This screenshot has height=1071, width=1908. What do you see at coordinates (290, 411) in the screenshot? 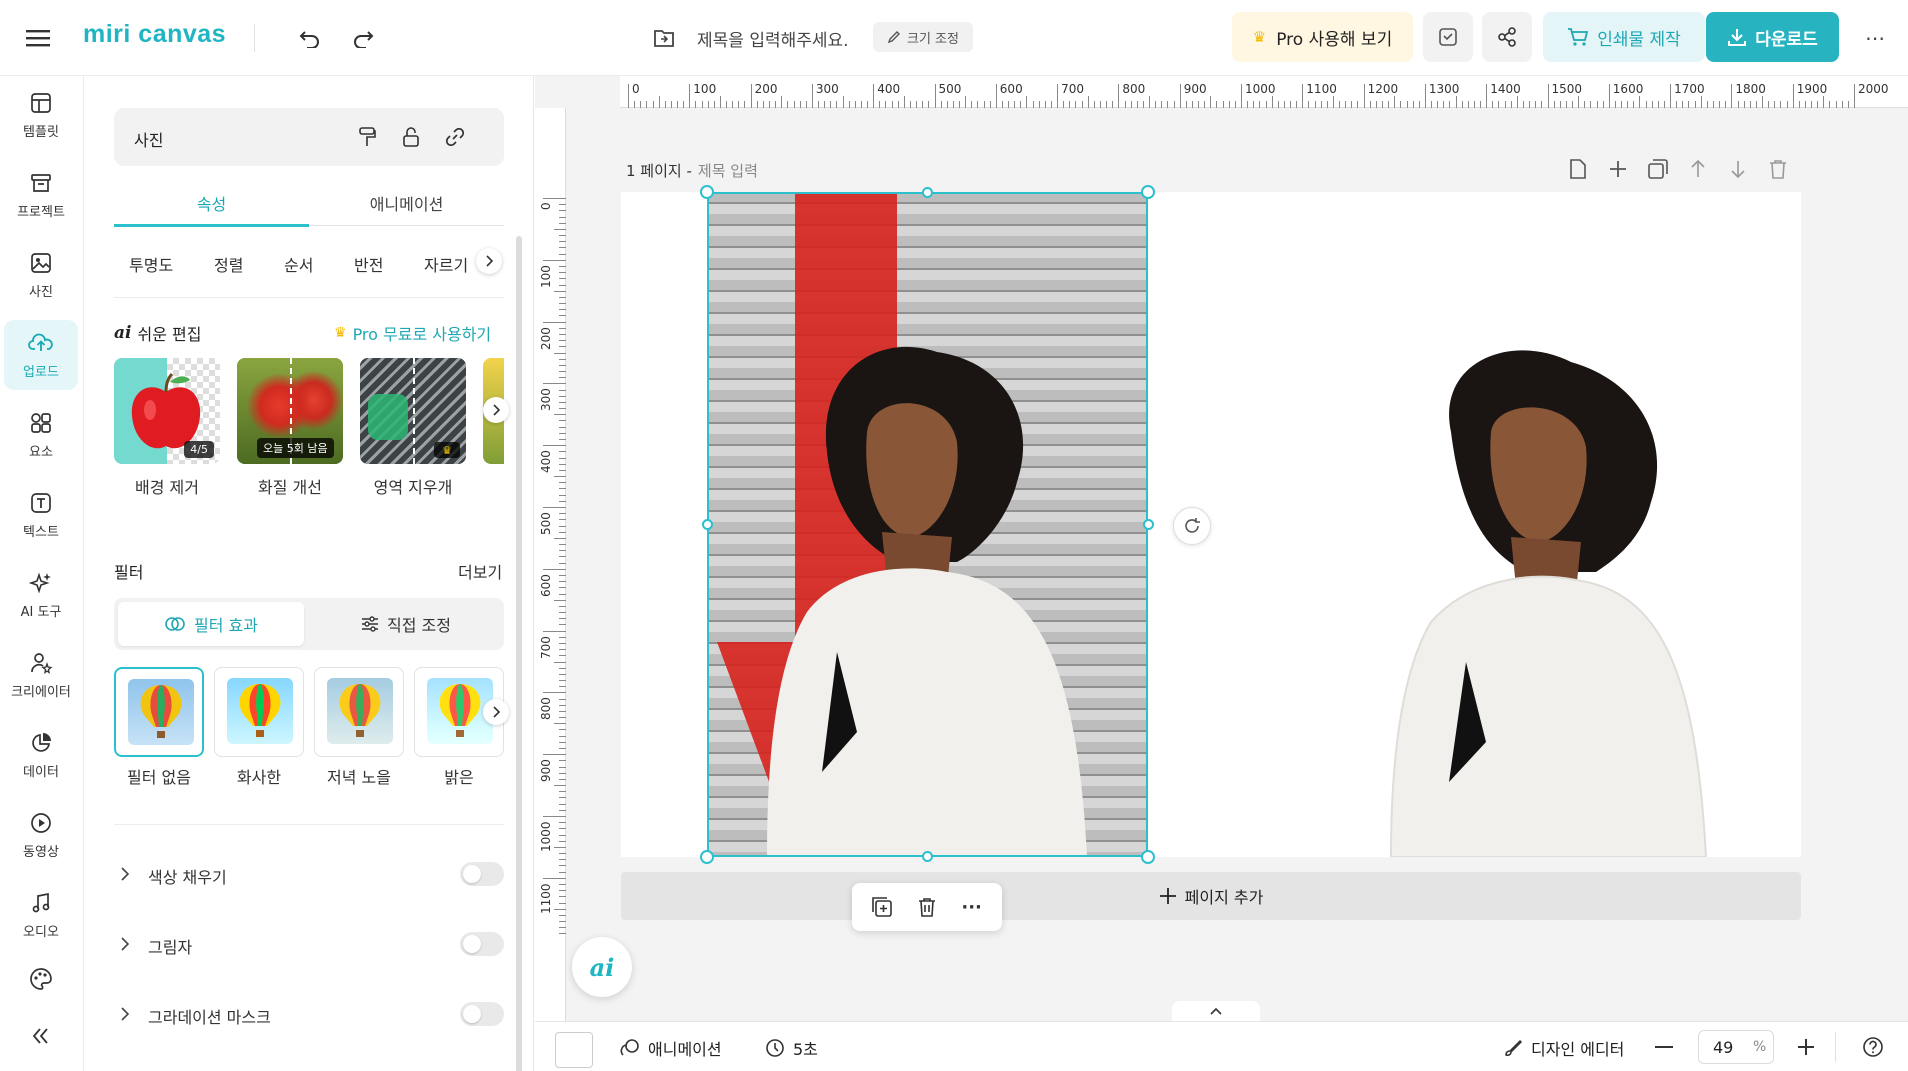
I see `easy-edit-quality-enhance: 오늘 5회 남음` at bounding box center [290, 411].